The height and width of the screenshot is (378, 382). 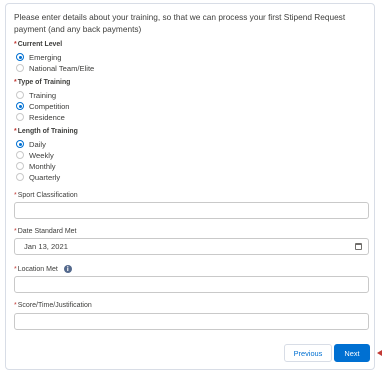 What do you see at coordinates (62, 68) in the screenshot?
I see `radio-label: National Team/Elite` at bounding box center [62, 68].